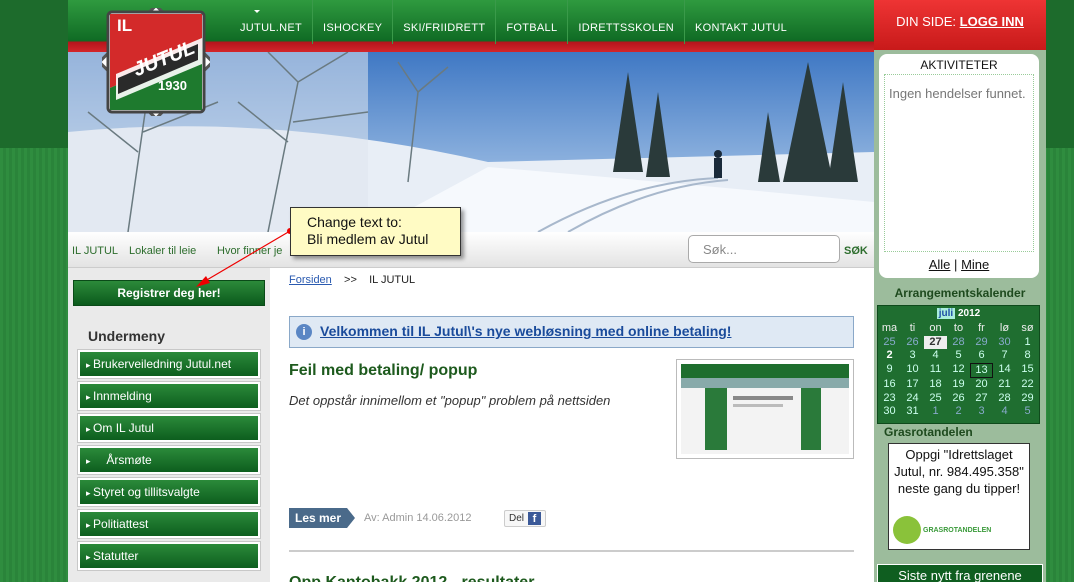  What do you see at coordinates (304, 332) in the screenshot?
I see `info-icon: i` at bounding box center [304, 332].